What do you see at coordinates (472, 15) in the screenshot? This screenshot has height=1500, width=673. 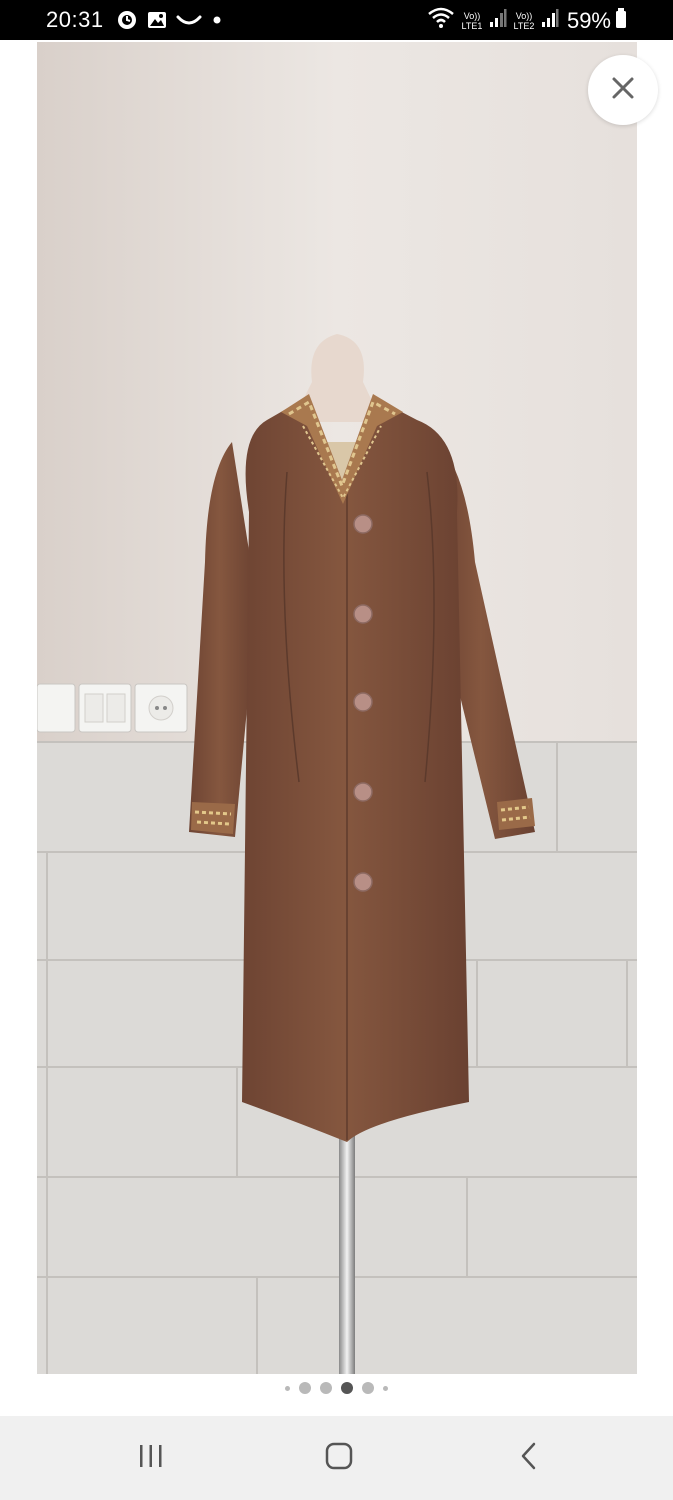 I see `sim1-volte: Vo))` at bounding box center [472, 15].